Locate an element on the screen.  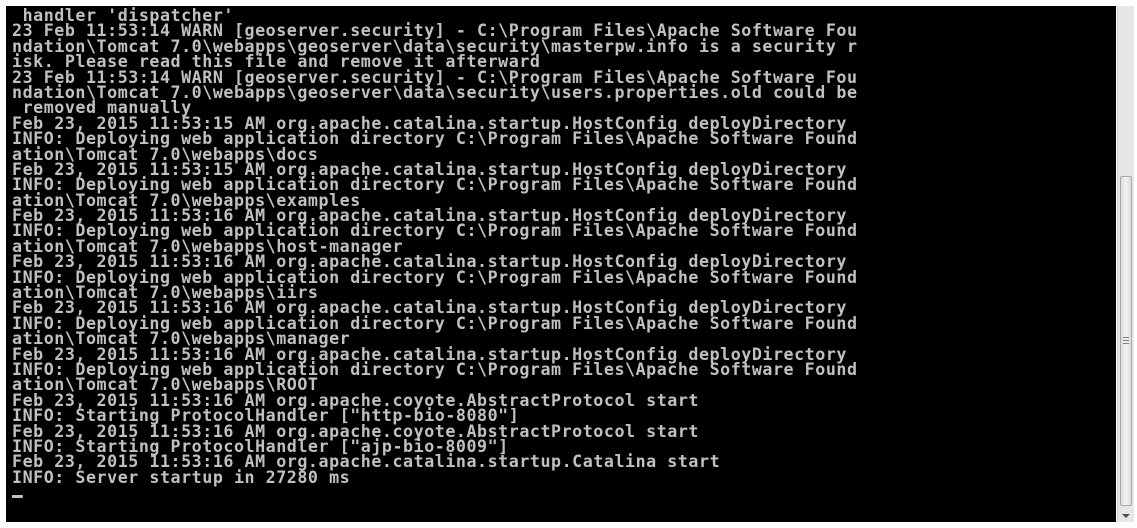
scrollbar-thumb is located at coordinates (1126, 341).